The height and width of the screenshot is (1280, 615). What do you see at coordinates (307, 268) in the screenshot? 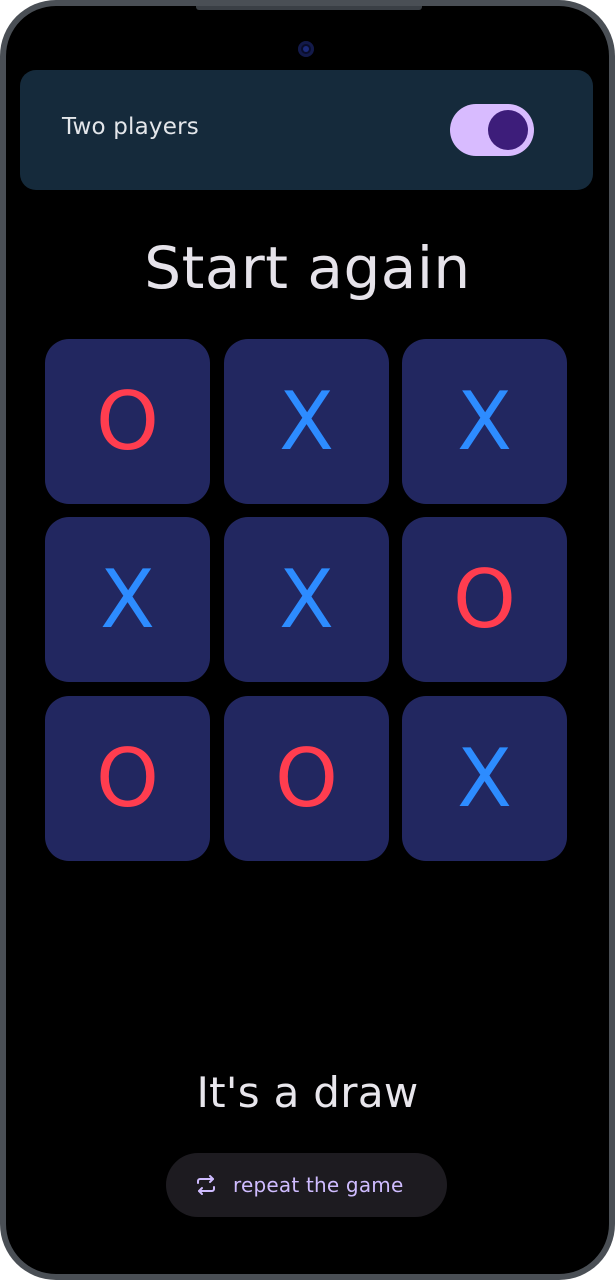
I see `start-again-title: Start again` at bounding box center [307, 268].